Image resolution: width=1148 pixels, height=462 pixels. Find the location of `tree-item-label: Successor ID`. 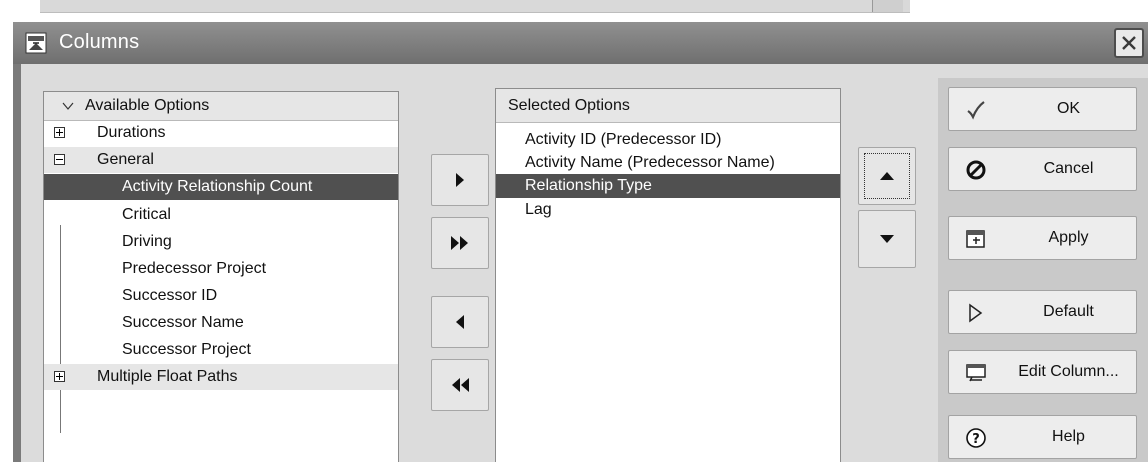

tree-item-label: Successor ID is located at coordinates (170, 295).